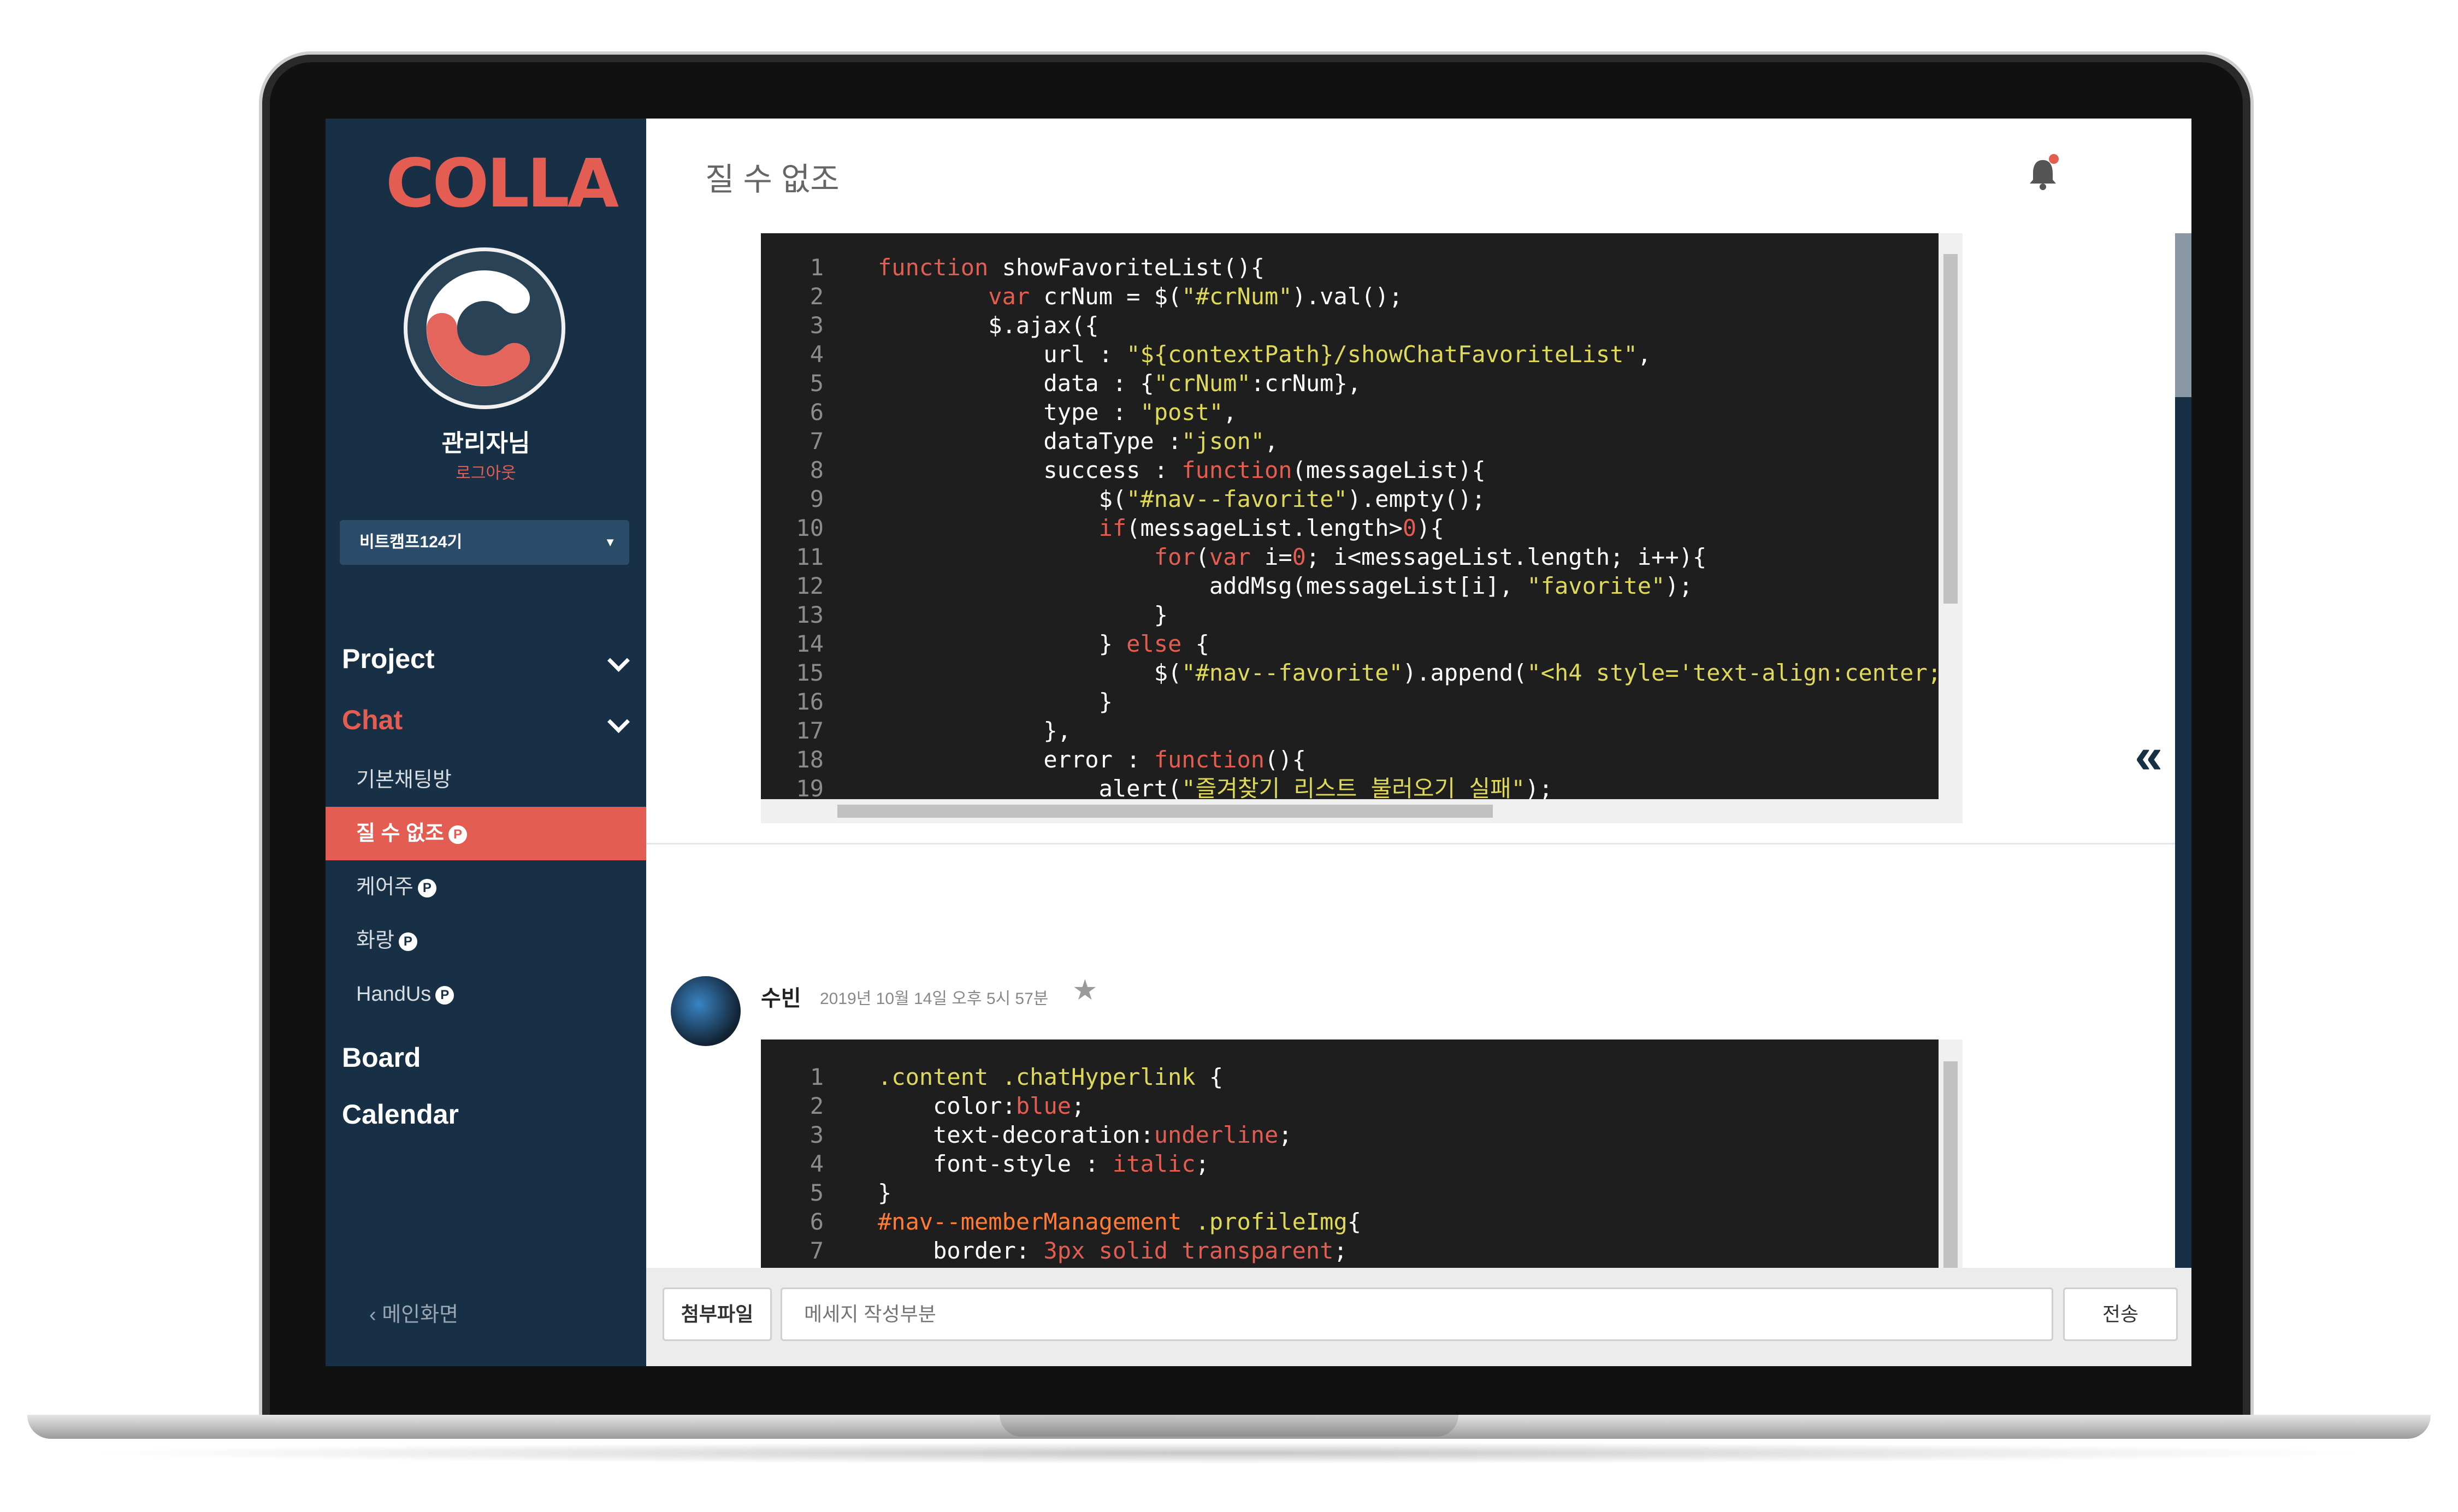  Describe the element at coordinates (1417, 1314) in the screenshot. I see `message-input` at that location.